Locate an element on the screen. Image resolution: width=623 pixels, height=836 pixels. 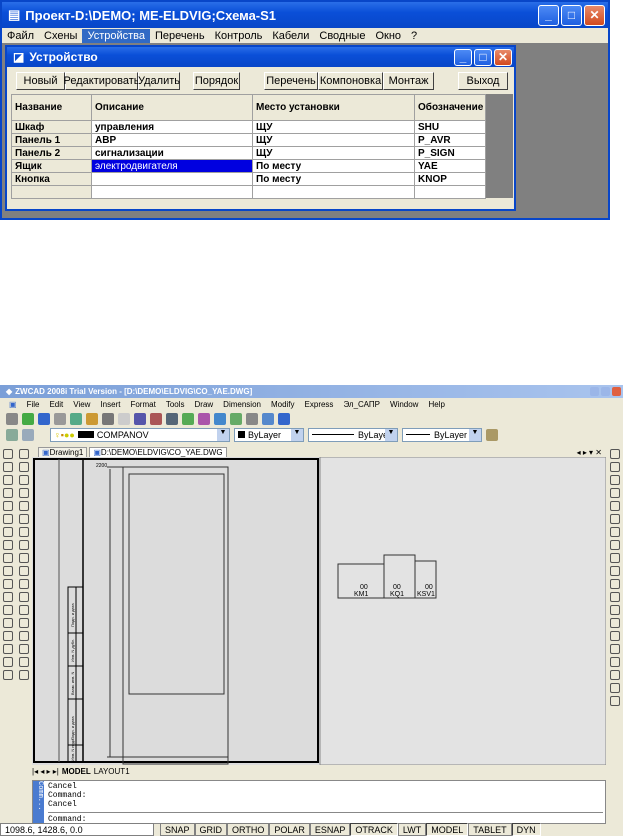
cad-menu-item: Dimension is located at coordinates (242, 404).